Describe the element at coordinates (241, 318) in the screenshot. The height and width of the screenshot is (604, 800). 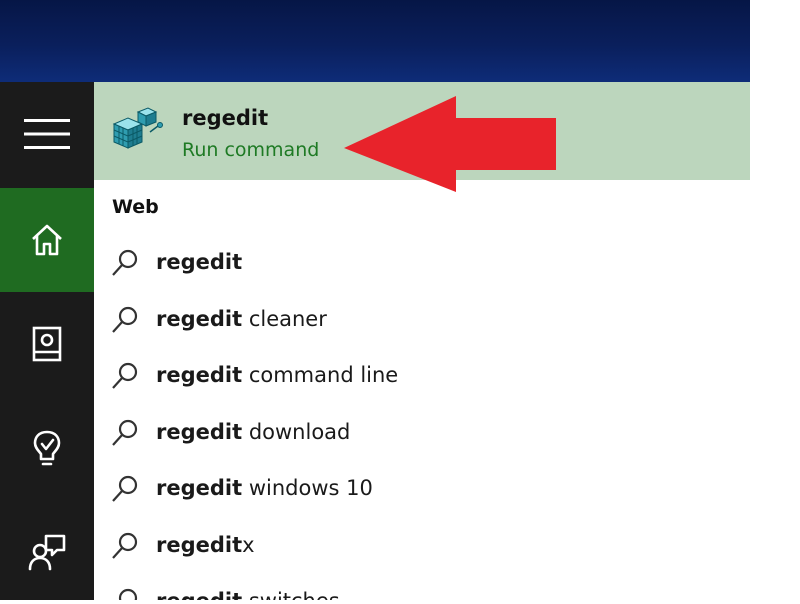
I see `web-result-text: regedit cleaner` at that location.